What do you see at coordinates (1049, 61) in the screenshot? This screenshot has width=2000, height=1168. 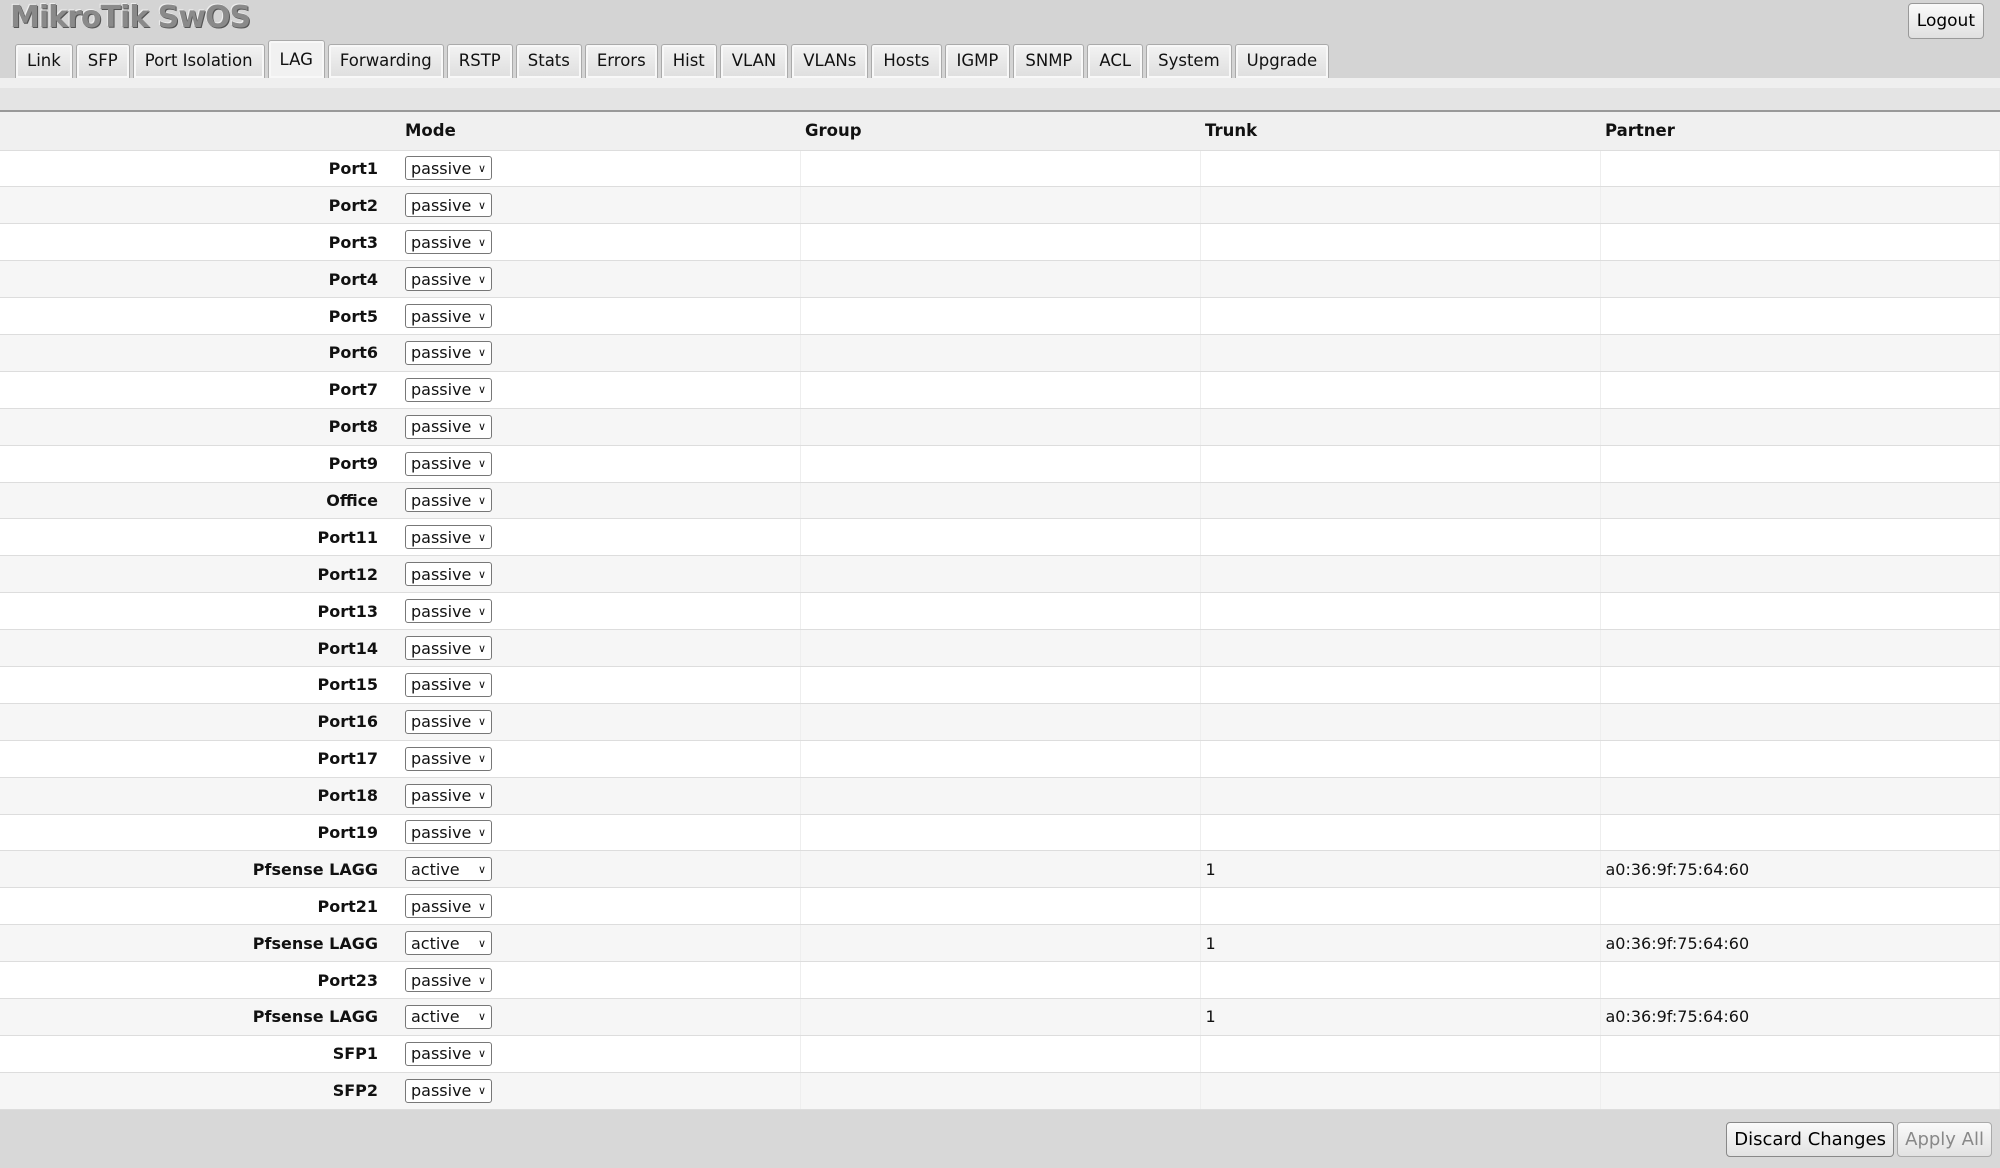 I see `tab-snmp: SNMP` at bounding box center [1049, 61].